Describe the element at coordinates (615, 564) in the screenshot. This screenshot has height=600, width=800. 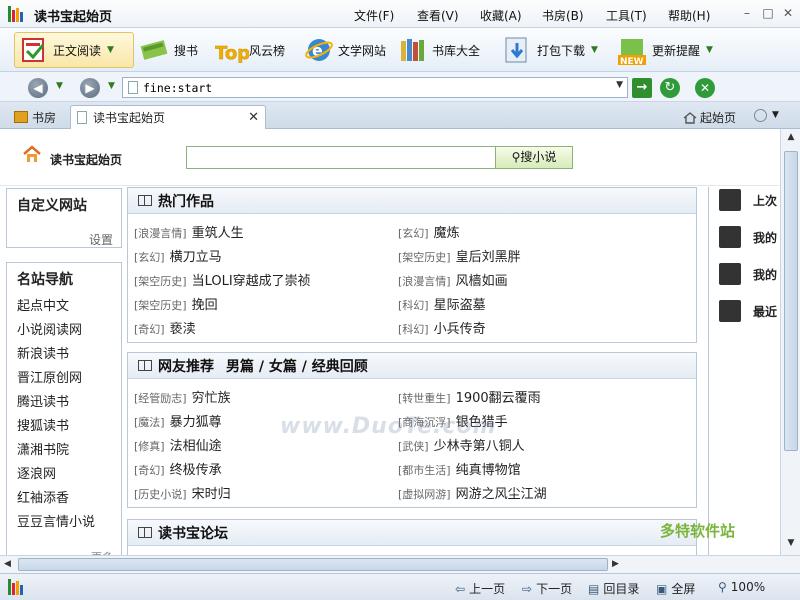
I see `scroll-right-icon: ▶` at that location.